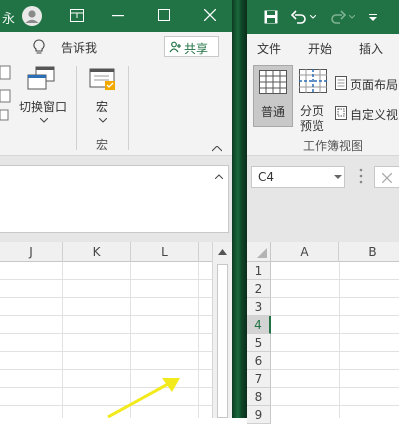 The width and height of the screenshot is (399, 424). I want to click on right-worksheet-grid: 1 2 3 4 5 6 7 8 9, so click(323, 343).